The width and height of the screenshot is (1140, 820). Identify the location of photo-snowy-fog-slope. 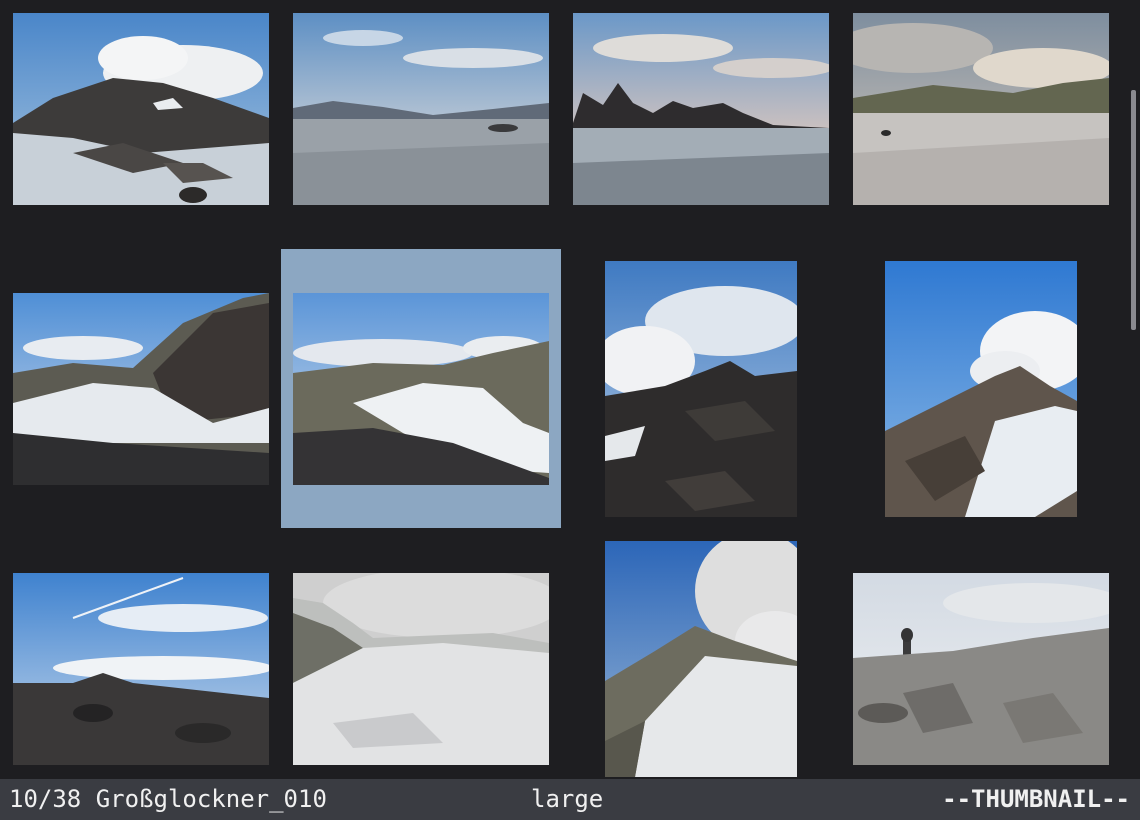
(701, 659).